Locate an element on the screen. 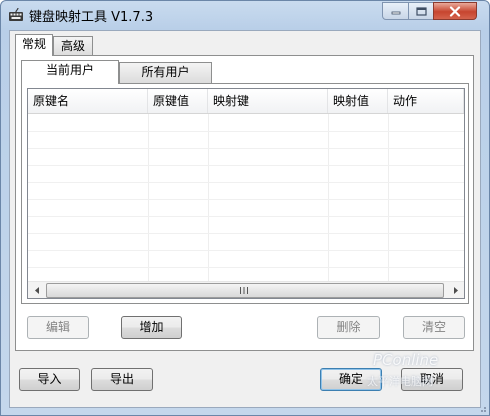 This screenshot has width=490, height=416. minimize-icon is located at coordinates (395, 13).